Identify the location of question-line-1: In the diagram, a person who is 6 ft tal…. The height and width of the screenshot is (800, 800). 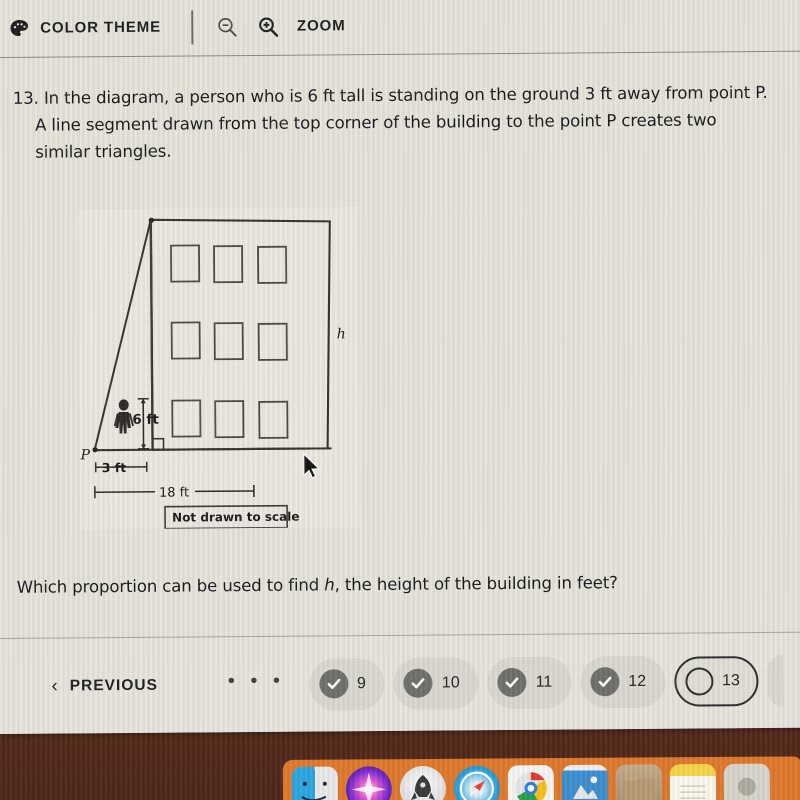
(352, 95).